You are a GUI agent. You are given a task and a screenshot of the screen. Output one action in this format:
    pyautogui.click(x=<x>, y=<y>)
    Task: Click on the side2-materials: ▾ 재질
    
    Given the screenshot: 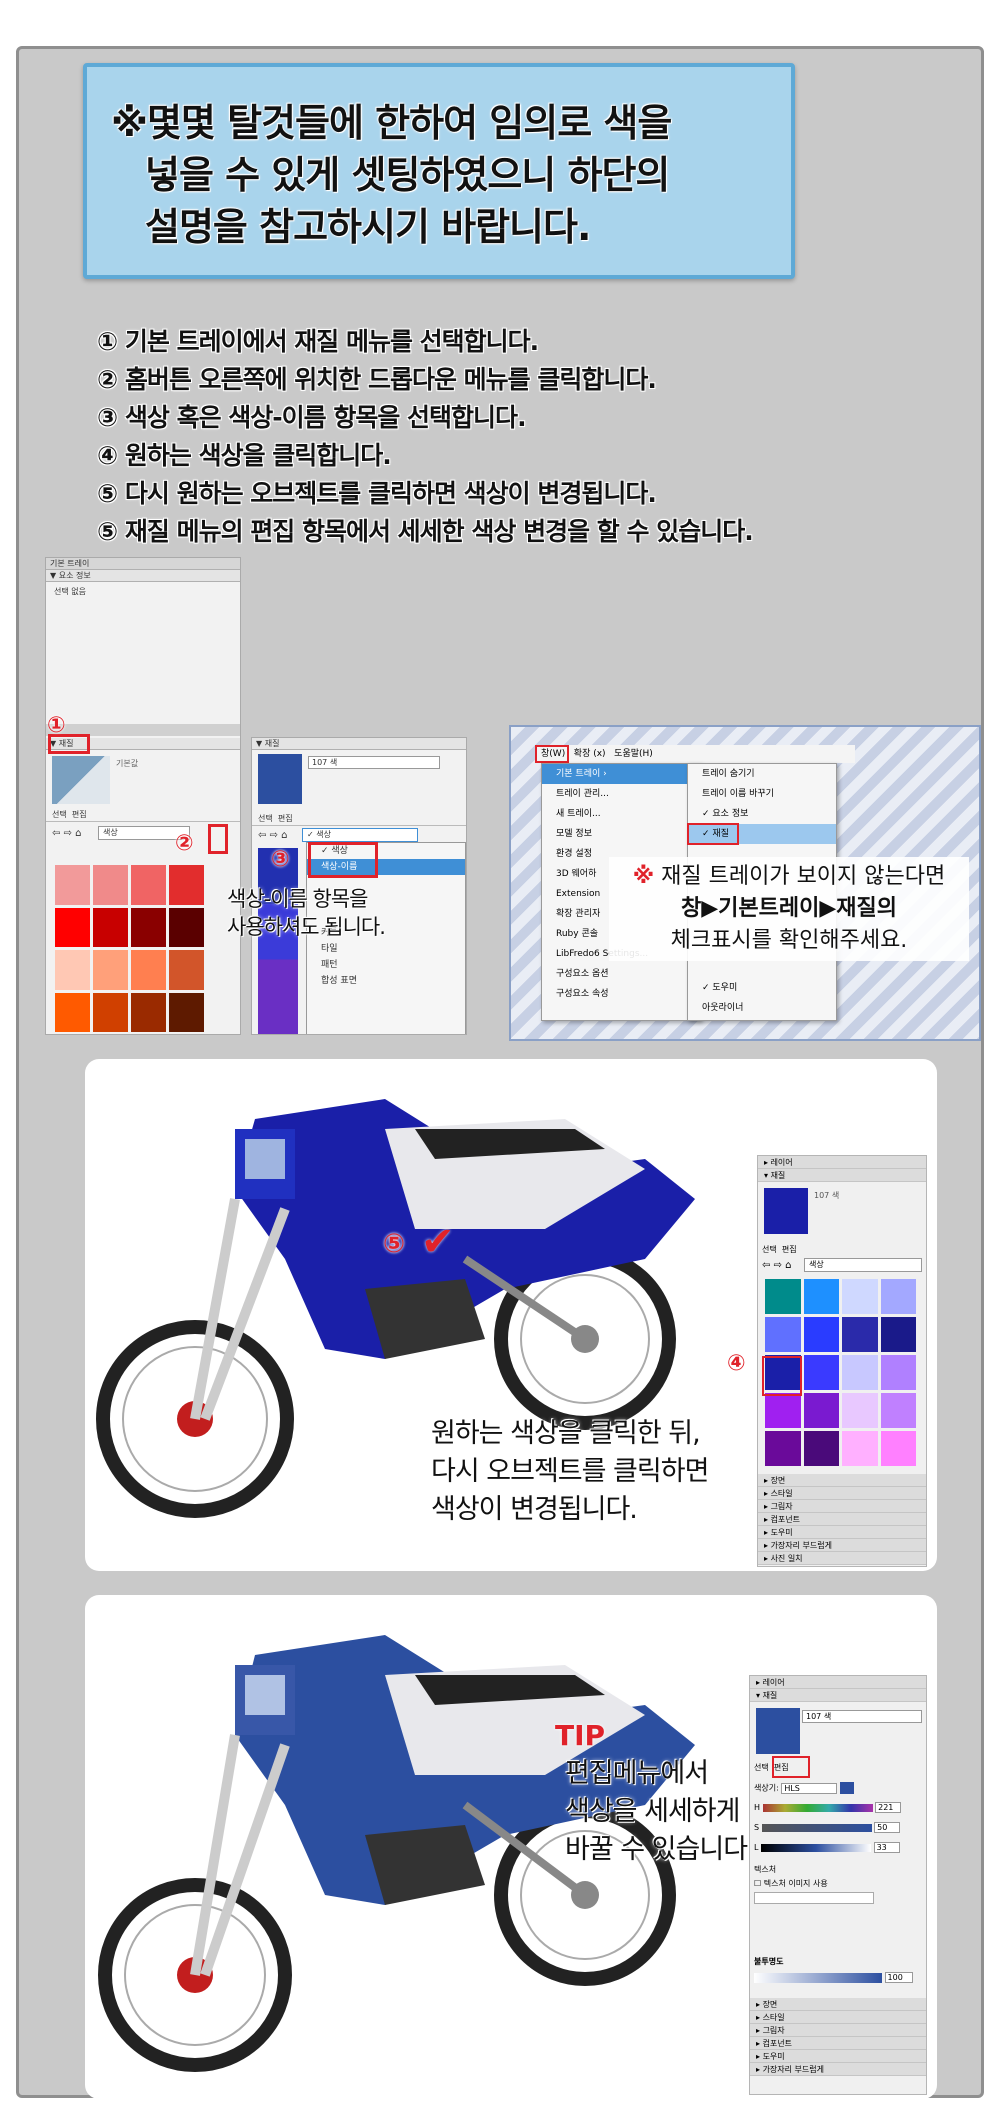 What is the action you would take?
    pyautogui.click(x=838, y=1695)
    